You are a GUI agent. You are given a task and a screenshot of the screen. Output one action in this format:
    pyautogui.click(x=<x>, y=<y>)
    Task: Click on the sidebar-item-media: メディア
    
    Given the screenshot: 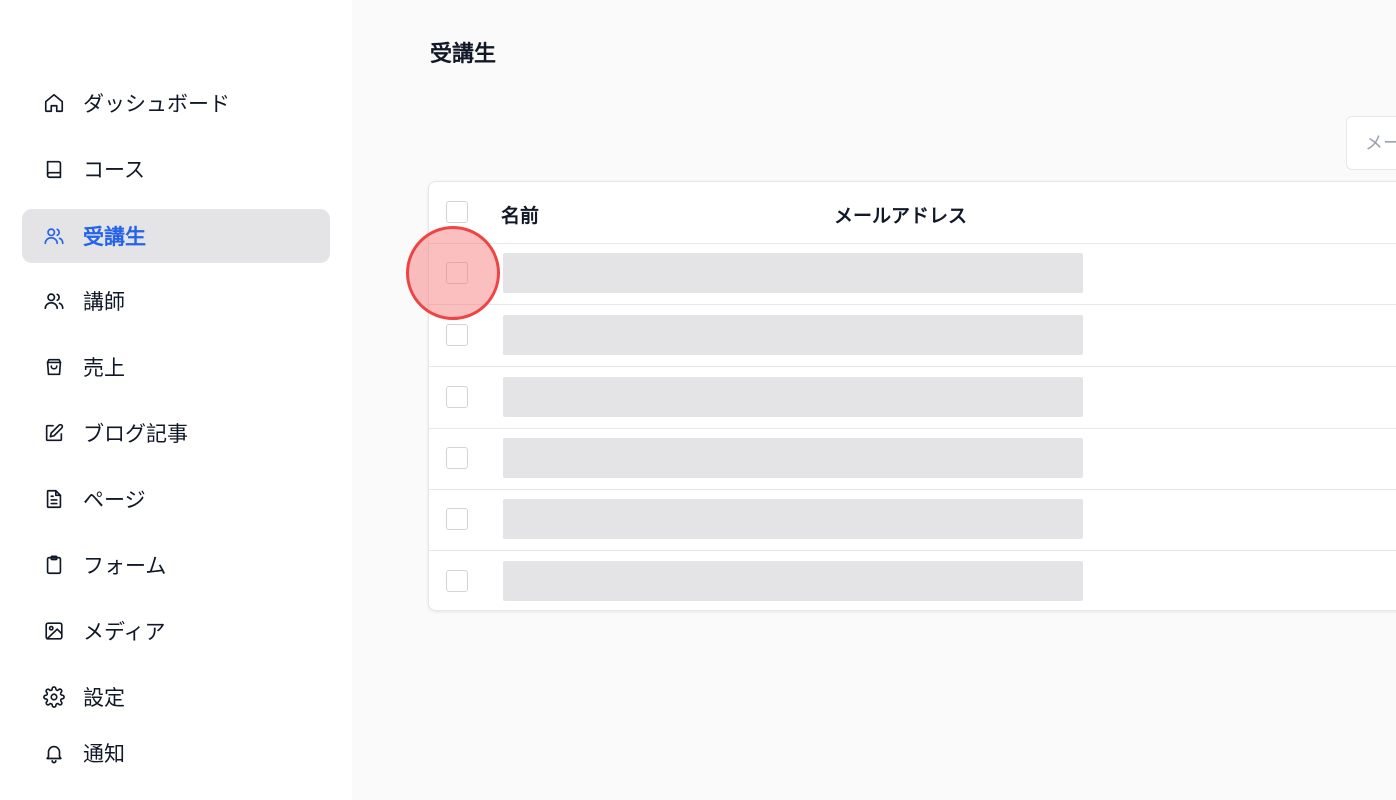 What is the action you would take?
    pyautogui.click(x=176, y=631)
    